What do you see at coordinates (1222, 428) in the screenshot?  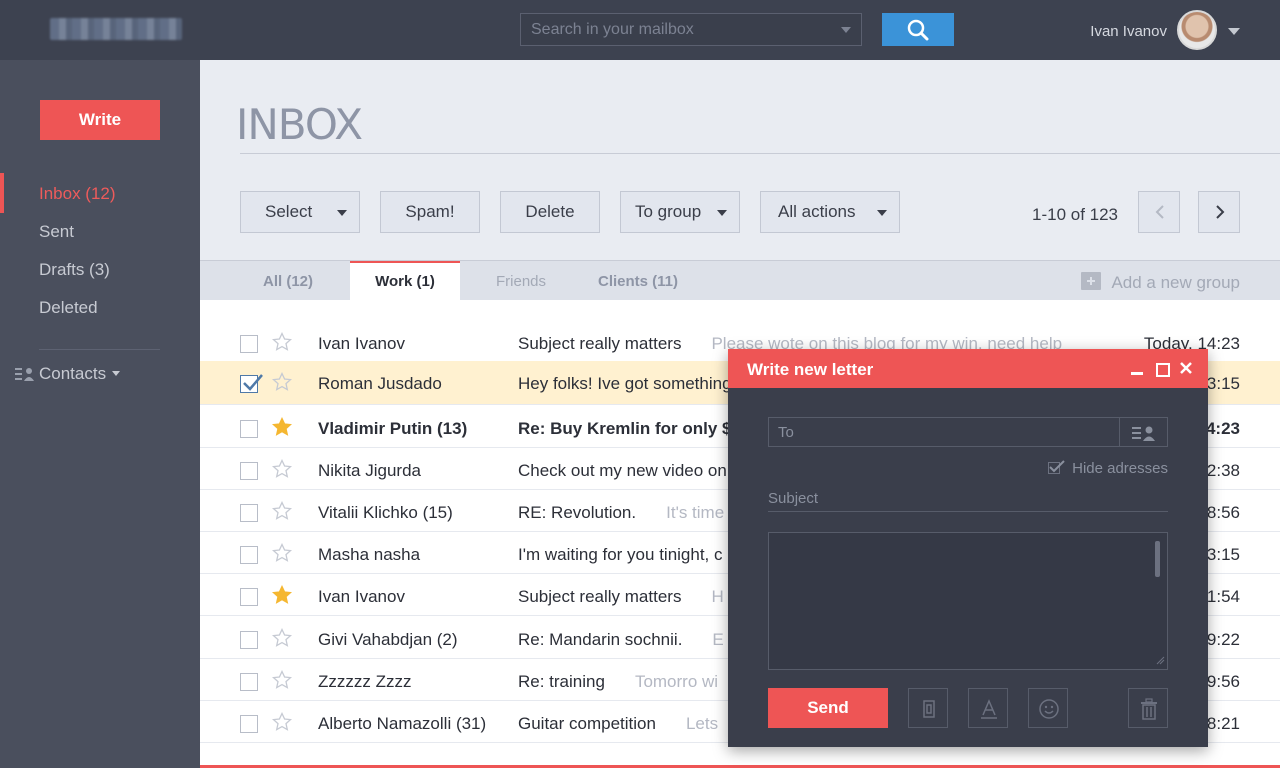 I see `message-time: 4:23` at bounding box center [1222, 428].